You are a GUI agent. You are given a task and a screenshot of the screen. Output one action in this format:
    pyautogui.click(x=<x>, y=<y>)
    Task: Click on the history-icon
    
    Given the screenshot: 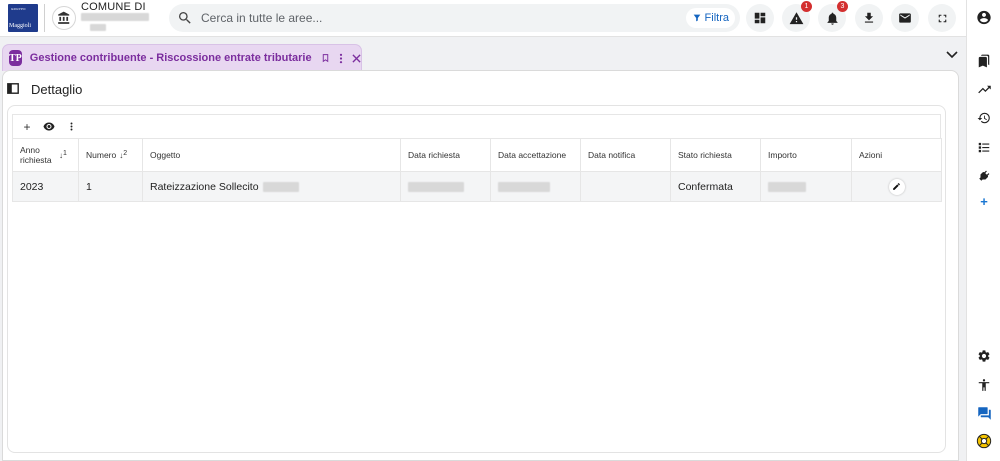 What is the action you would take?
    pyautogui.click(x=984, y=118)
    